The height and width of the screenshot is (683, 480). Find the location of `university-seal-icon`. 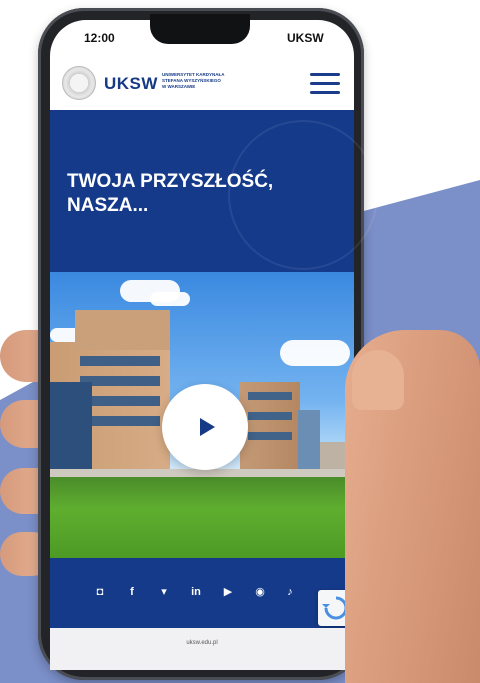

university-seal-icon is located at coordinates (79, 83).